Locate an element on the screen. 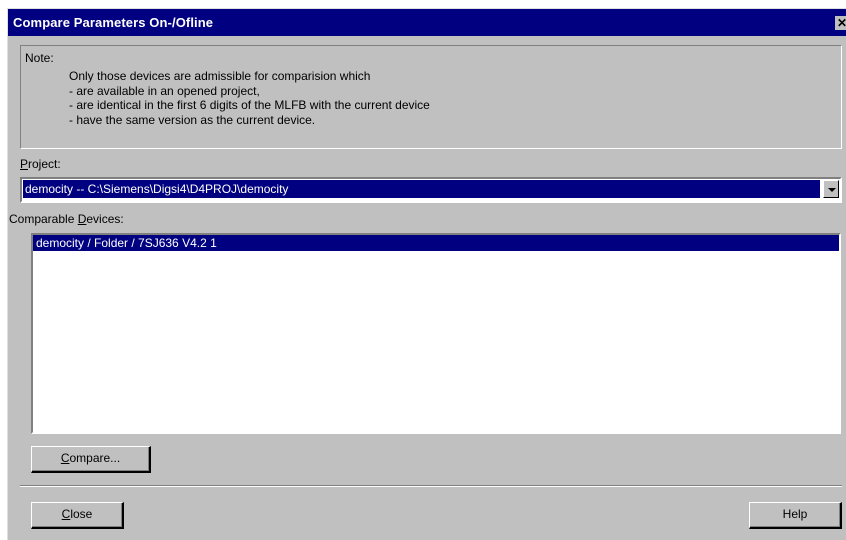  title-bar: Compare Parameters On-/Ofline ✕ is located at coordinates (427, 22).